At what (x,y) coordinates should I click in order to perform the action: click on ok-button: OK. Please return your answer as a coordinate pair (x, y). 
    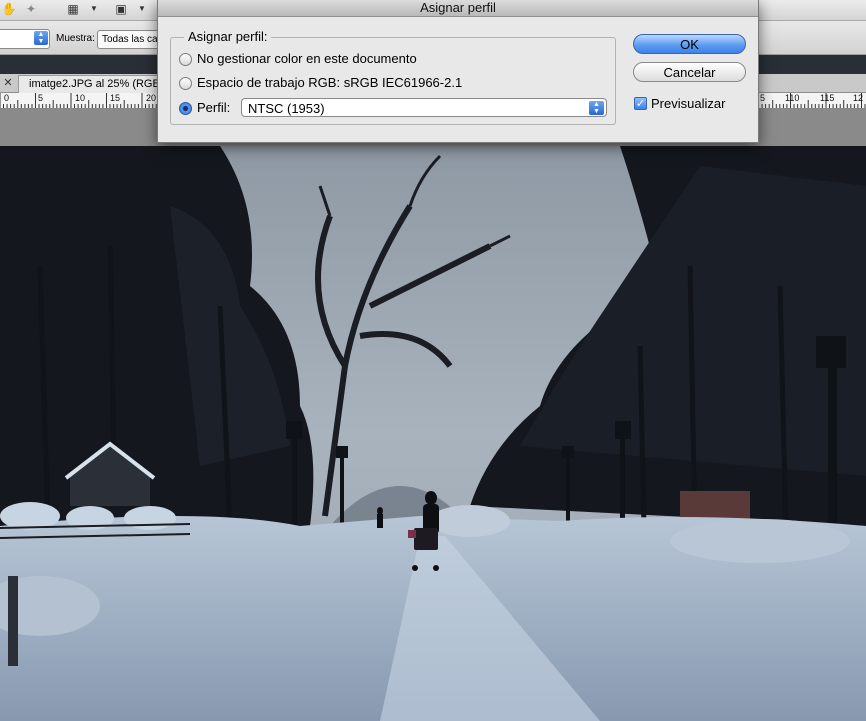
    Looking at the image, I should click on (689, 44).